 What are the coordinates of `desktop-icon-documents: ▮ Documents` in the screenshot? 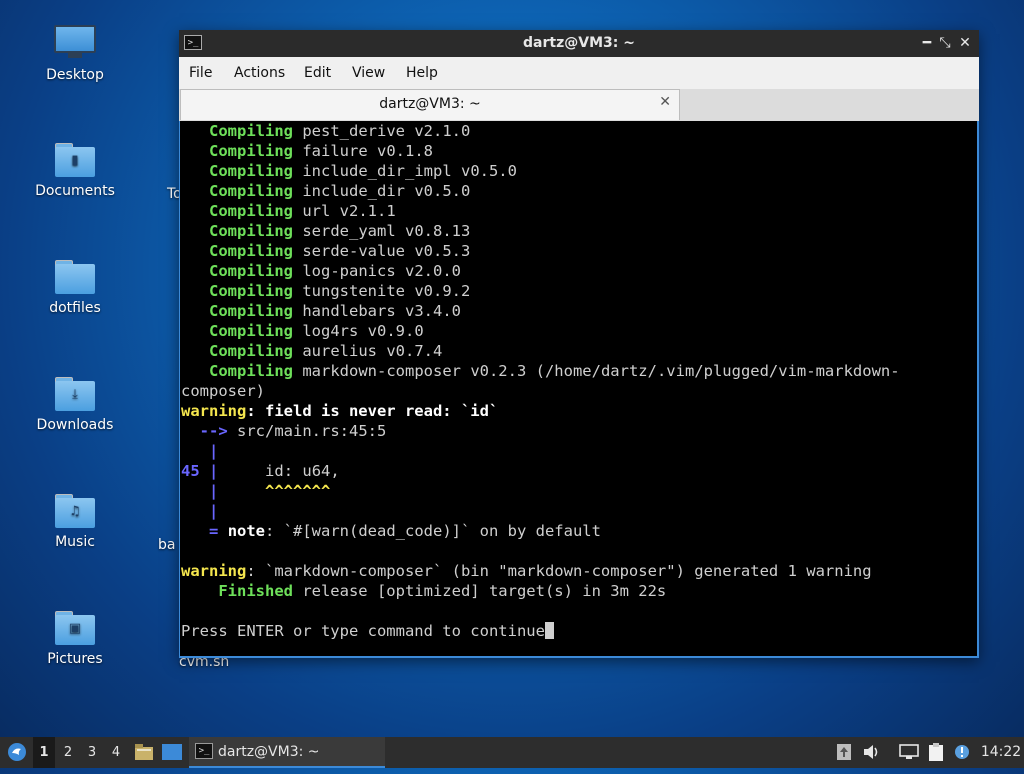 It's located at (75, 171).